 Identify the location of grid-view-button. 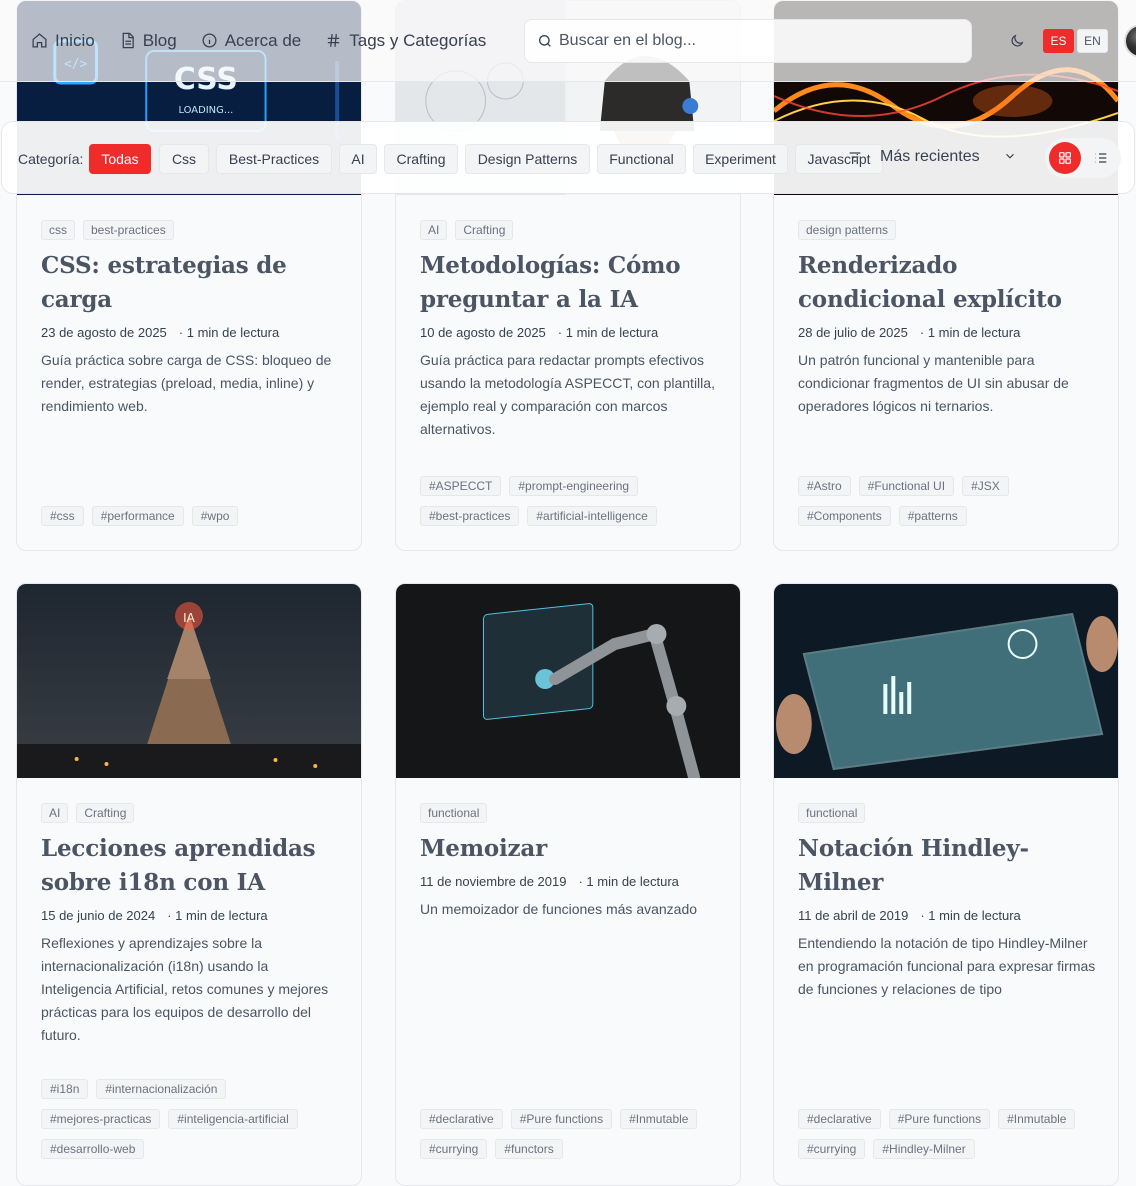
(1065, 158).